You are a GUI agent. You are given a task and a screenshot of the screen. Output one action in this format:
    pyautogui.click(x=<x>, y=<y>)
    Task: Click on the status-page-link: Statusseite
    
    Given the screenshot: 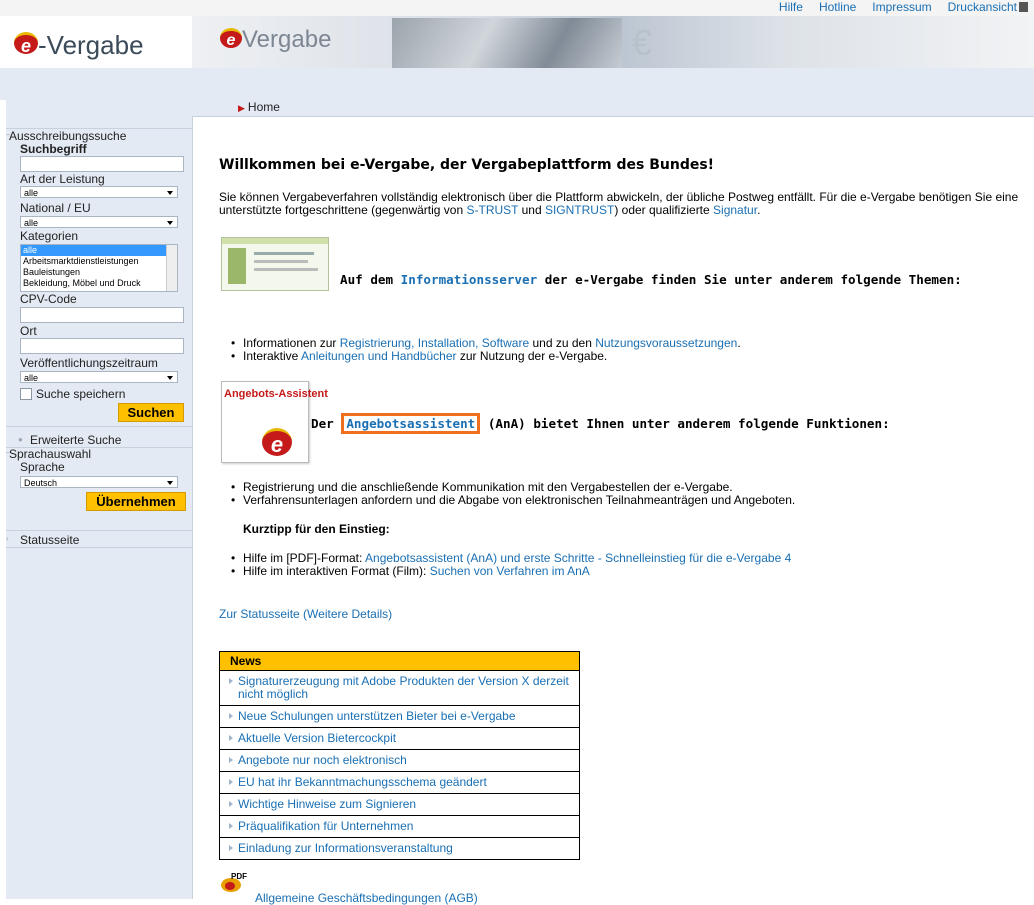 What is the action you would take?
    pyautogui.click(x=49, y=540)
    